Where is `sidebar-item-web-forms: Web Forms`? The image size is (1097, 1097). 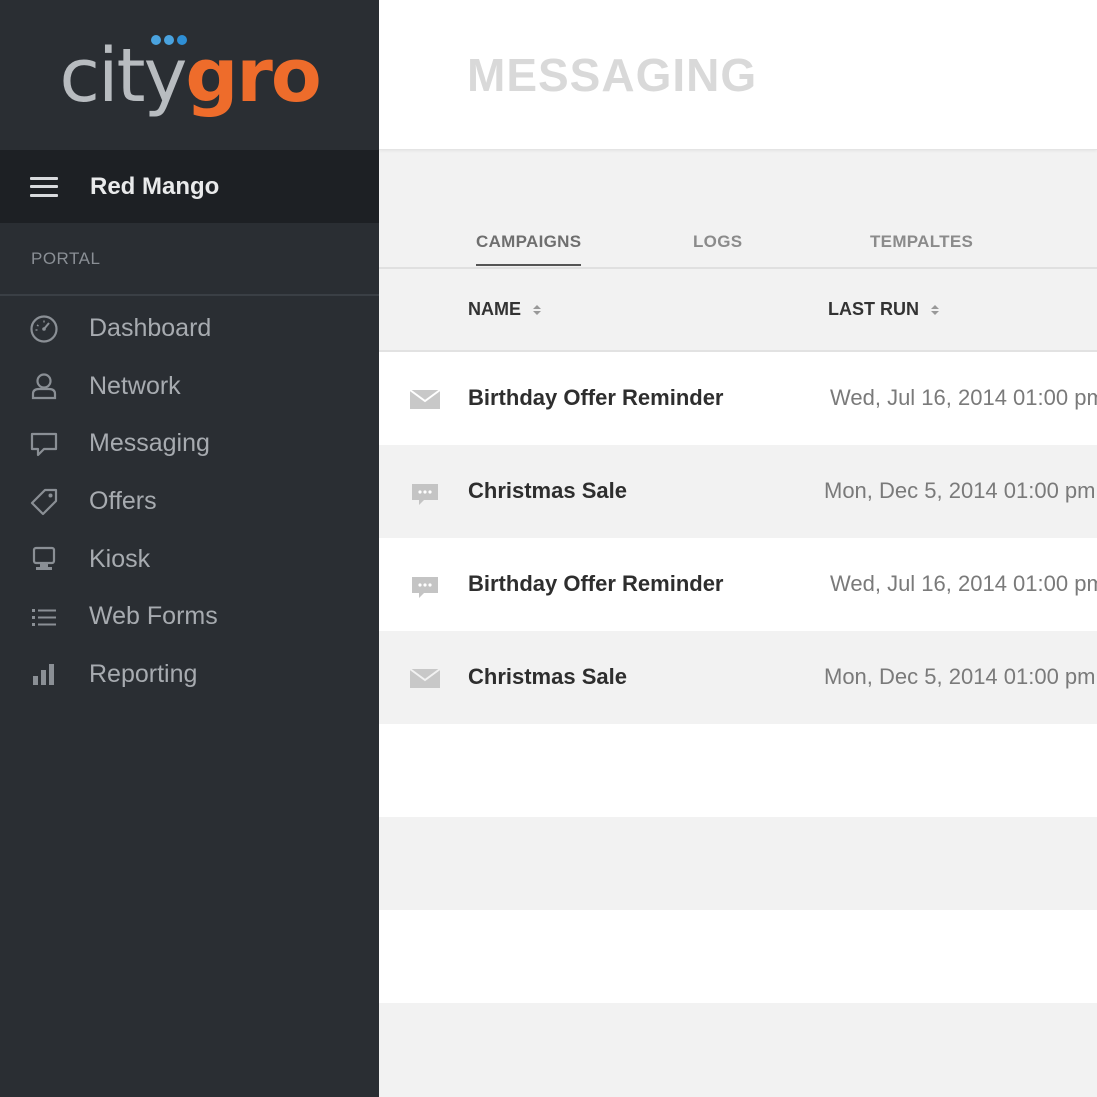 sidebar-item-web-forms: Web Forms is located at coordinates (189, 617).